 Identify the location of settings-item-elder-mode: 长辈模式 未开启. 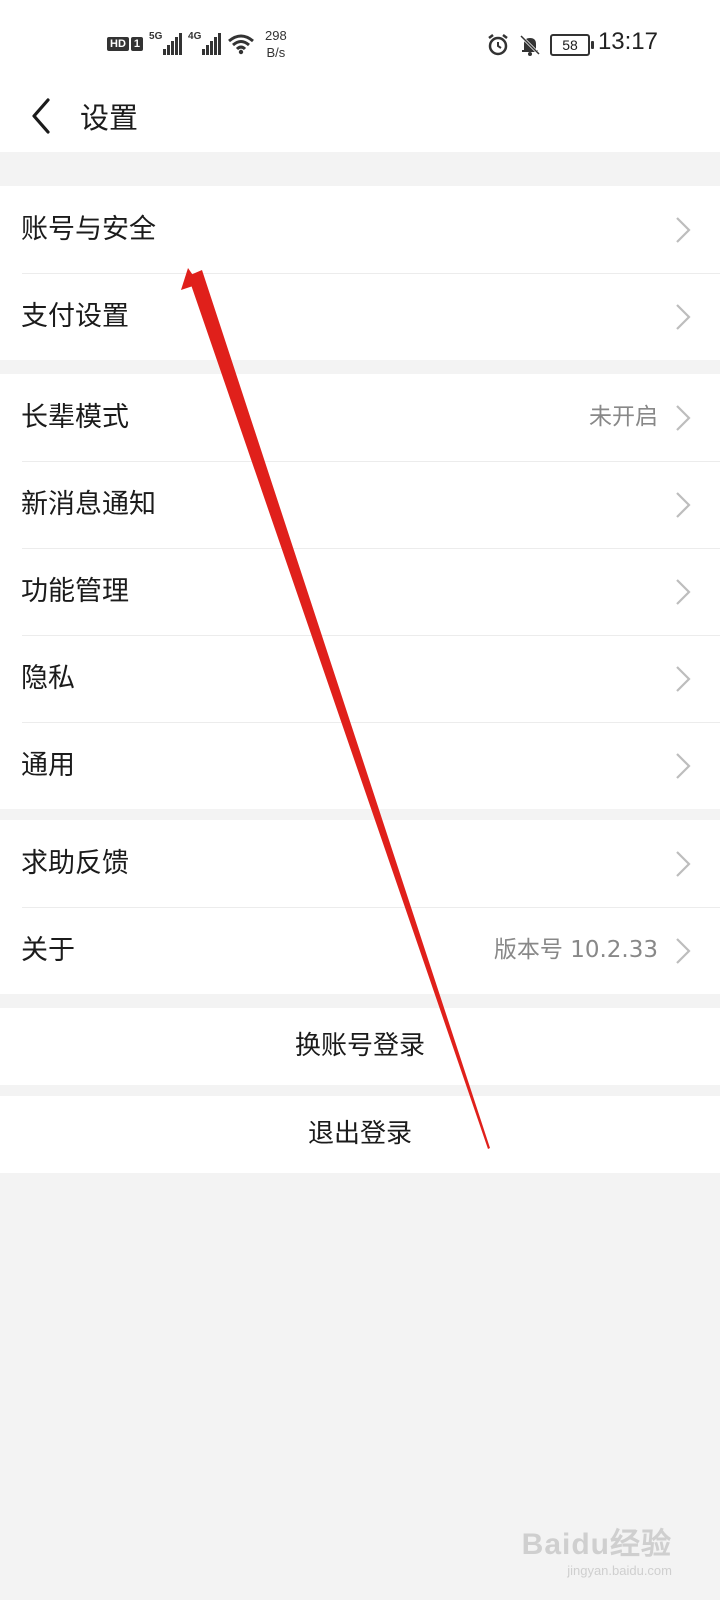
(360, 417).